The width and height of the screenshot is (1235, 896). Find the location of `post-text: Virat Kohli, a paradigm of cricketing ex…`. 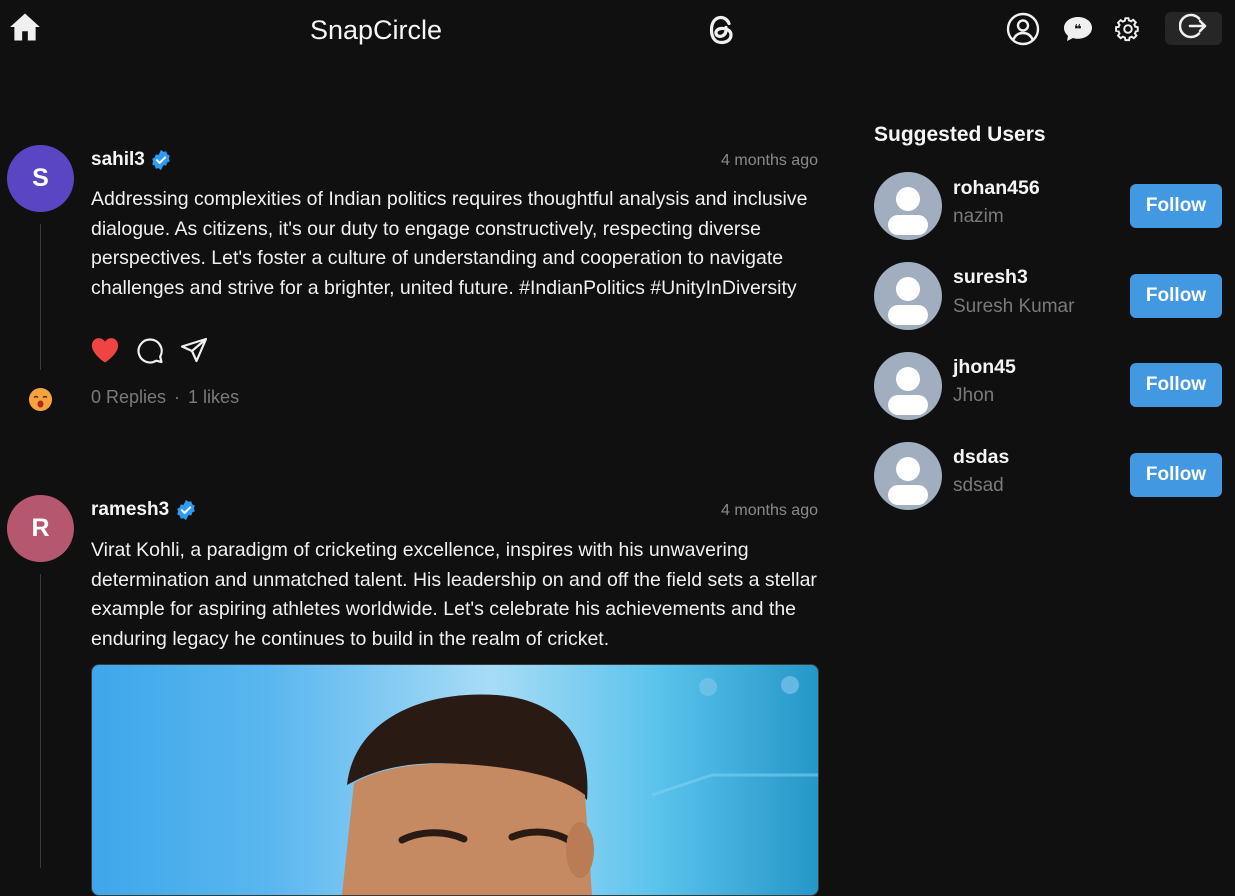

post-text: Virat Kohli, a paradigm of cricketing ex… is located at coordinates (454, 594).